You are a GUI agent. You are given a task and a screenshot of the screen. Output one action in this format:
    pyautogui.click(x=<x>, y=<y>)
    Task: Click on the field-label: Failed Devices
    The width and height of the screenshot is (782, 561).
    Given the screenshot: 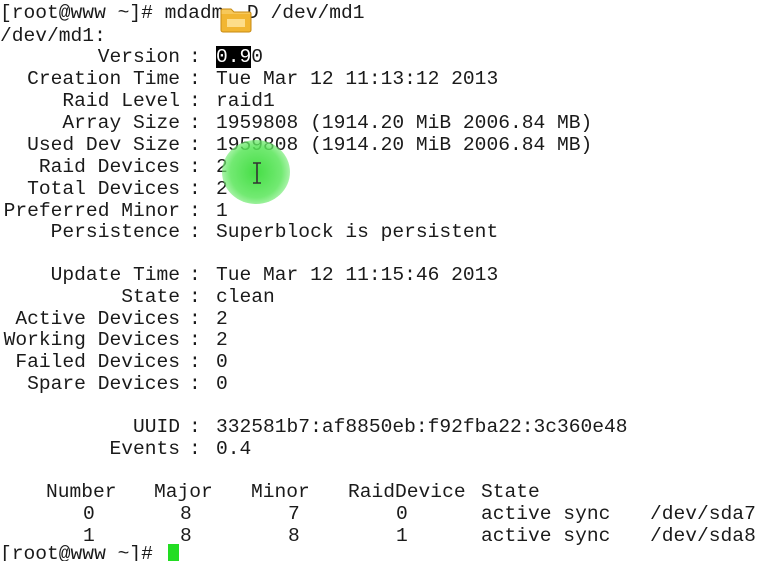 What is the action you would take?
    pyautogui.click(x=97, y=362)
    